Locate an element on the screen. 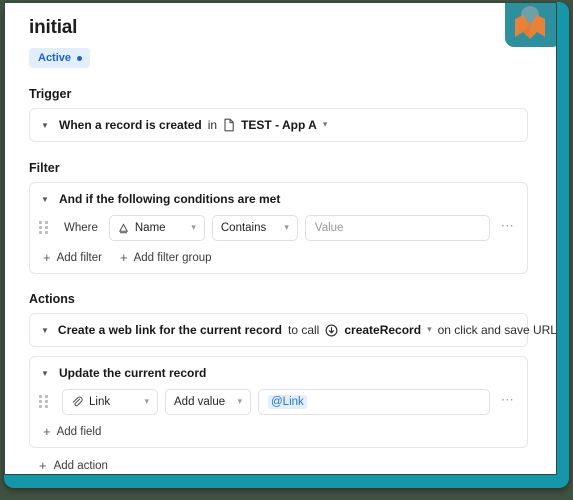  filter-operator-select: Contains ▾ is located at coordinates (254, 228).